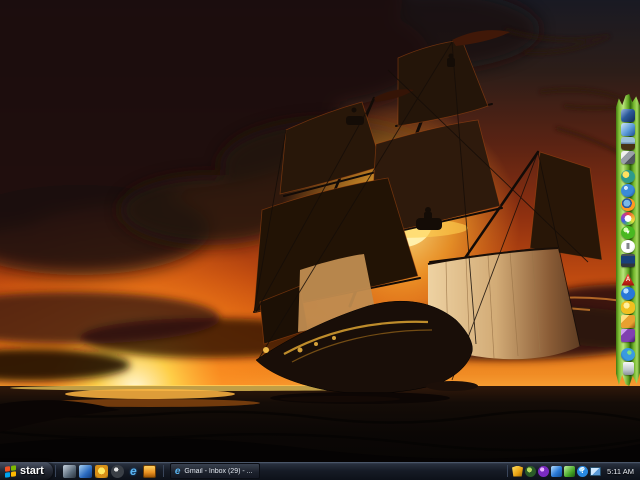 The width and height of the screenshot is (640, 480). Describe the element at coordinates (628, 218) in the screenshot. I see `media-player-icon` at that location.